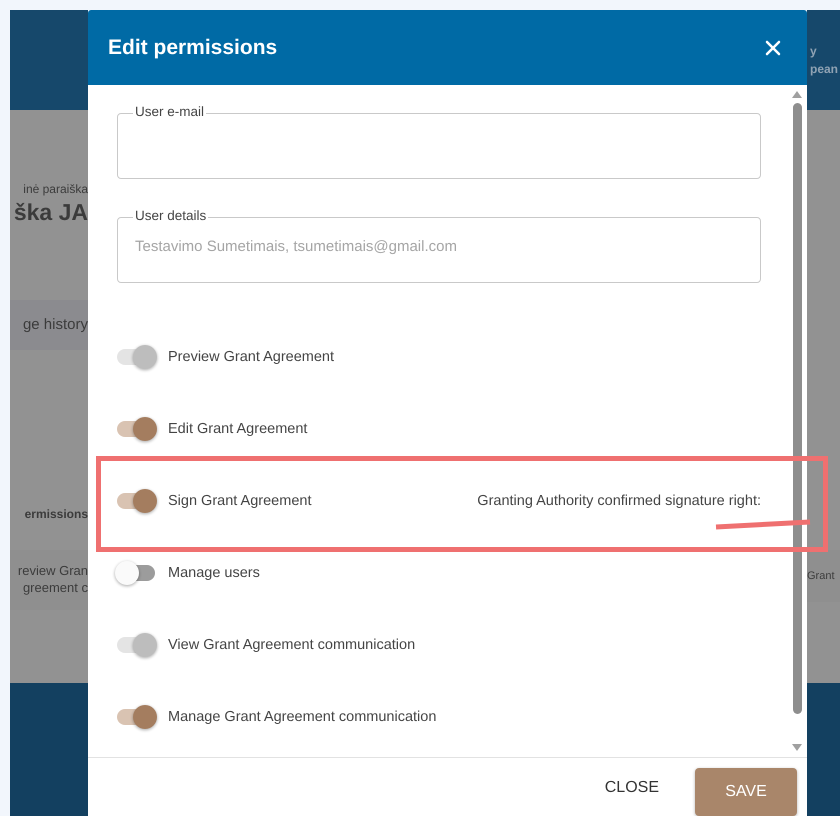 This screenshot has height=816, width=840. What do you see at coordinates (55, 325) in the screenshot?
I see `tab-label: ge history` at bounding box center [55, 325].